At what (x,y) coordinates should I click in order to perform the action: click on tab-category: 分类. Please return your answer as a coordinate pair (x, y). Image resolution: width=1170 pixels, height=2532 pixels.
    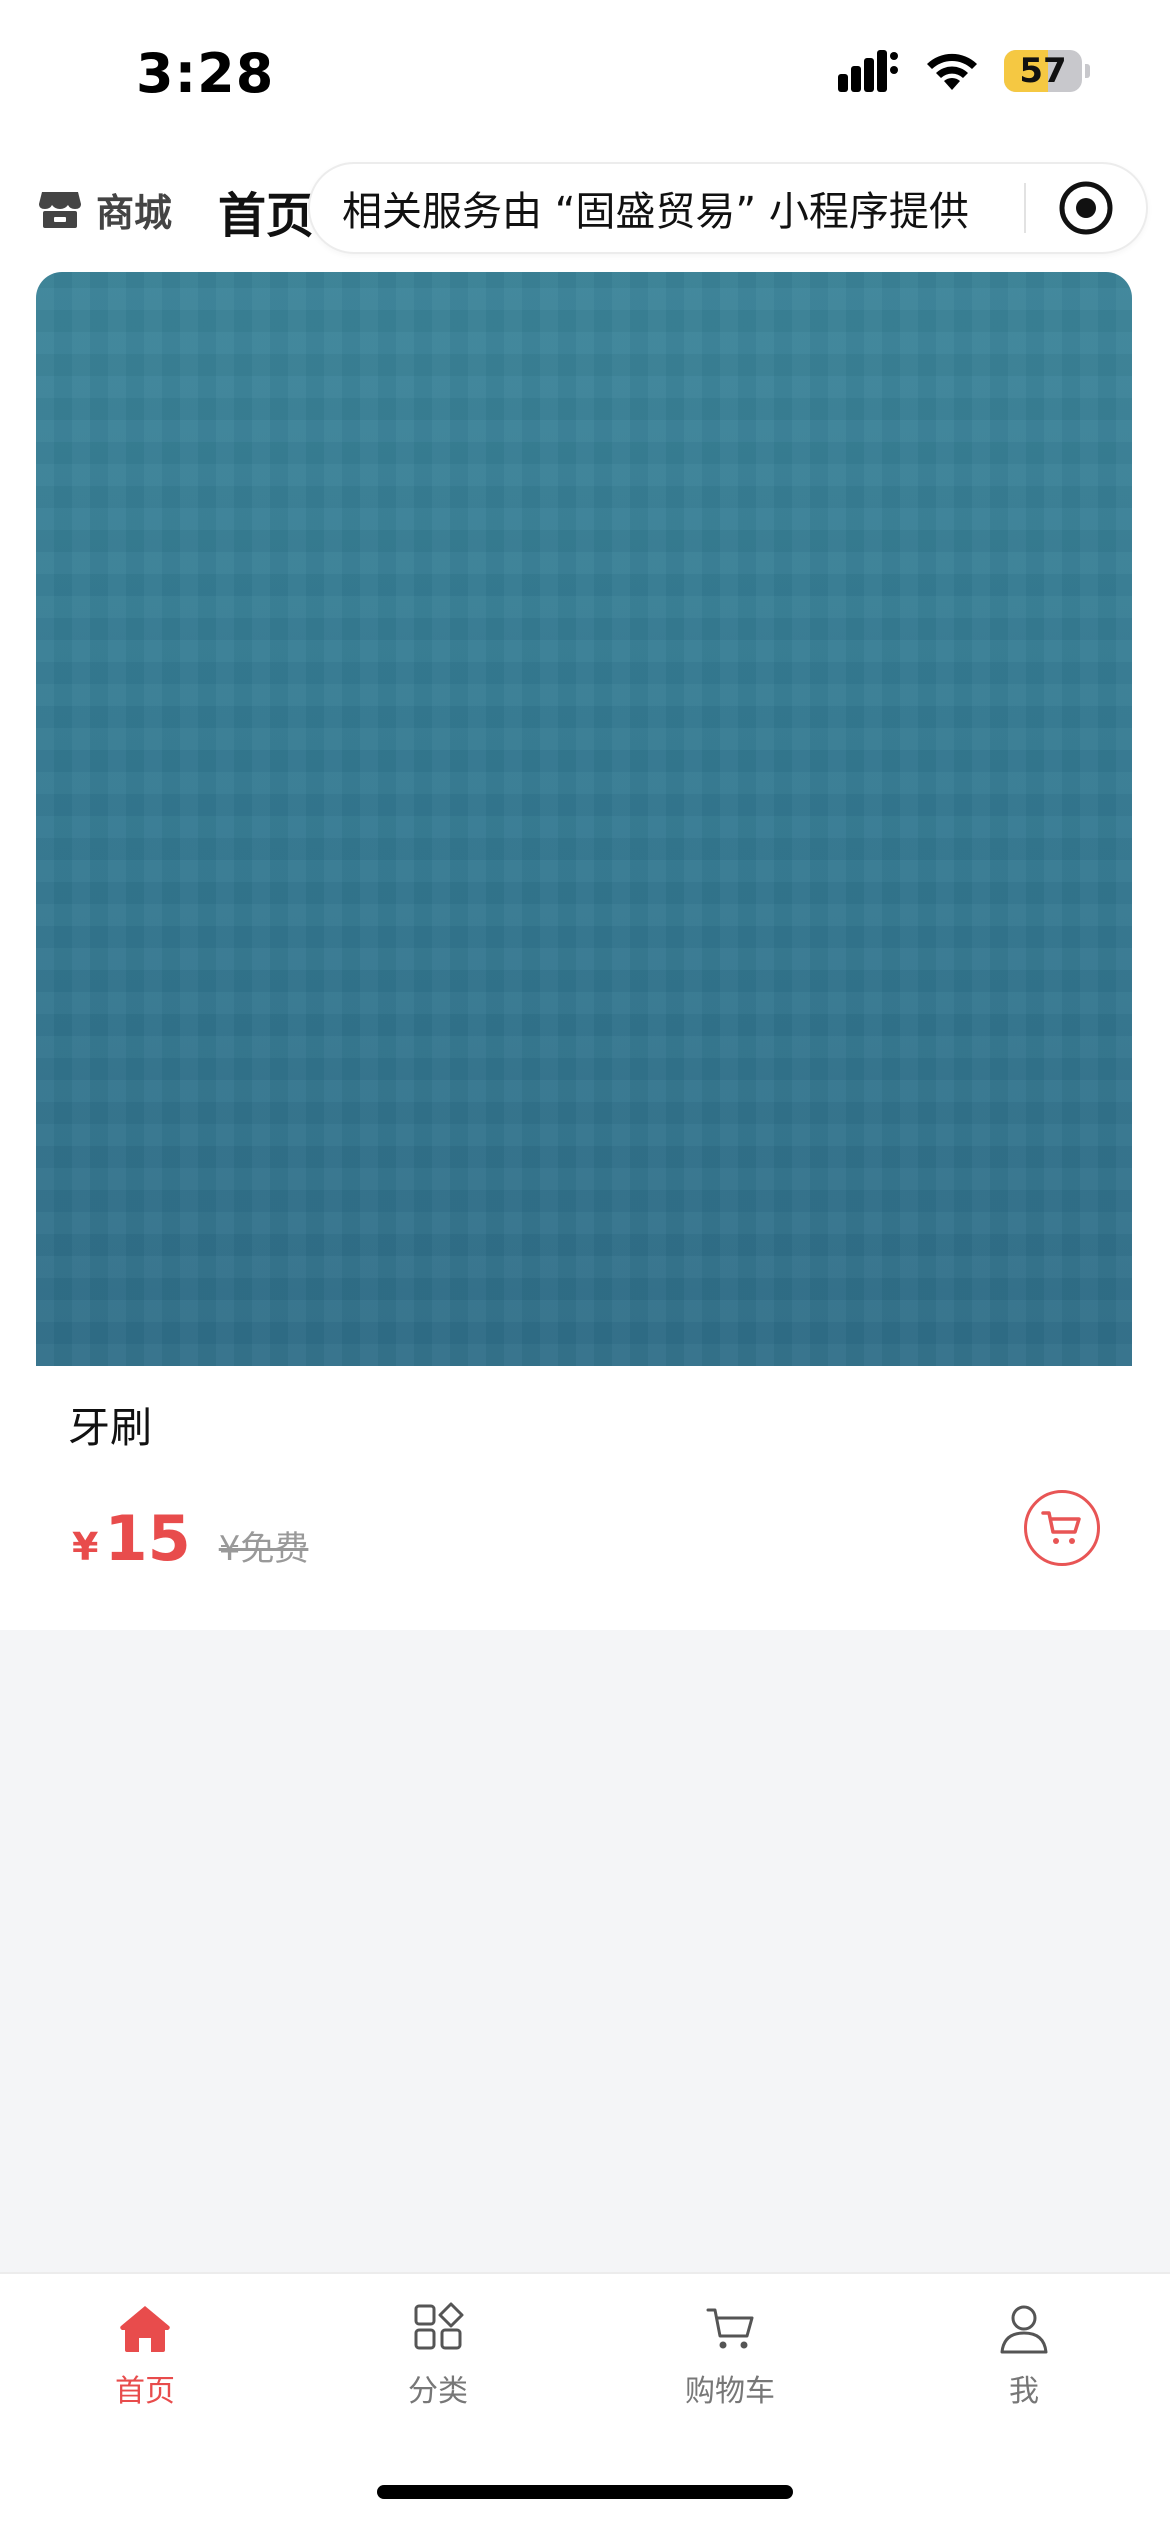
    Looking at the image, I should click on (438, 2355).